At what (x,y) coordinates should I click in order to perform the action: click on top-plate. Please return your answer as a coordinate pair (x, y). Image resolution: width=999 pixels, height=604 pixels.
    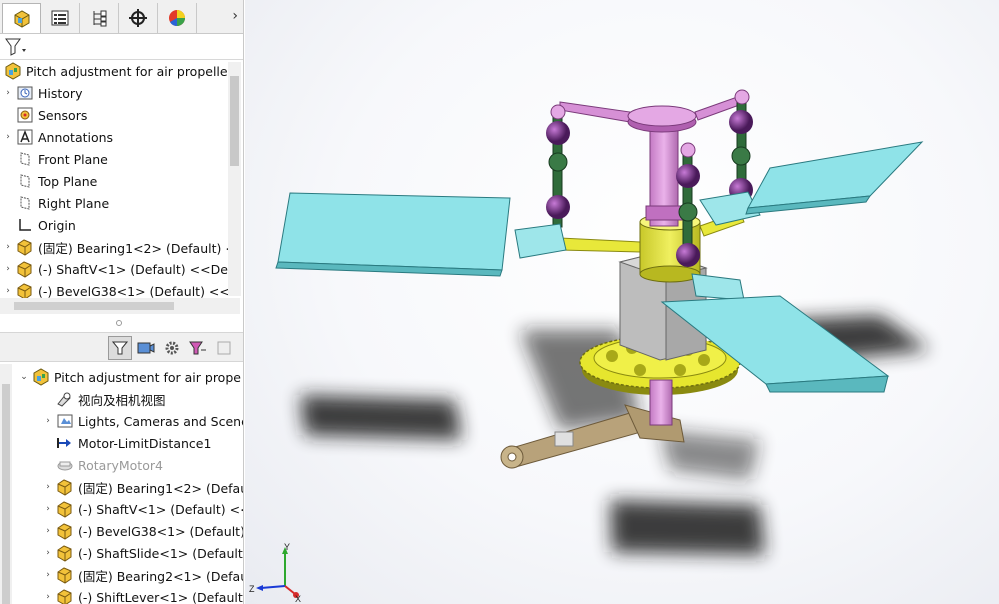
    Looking at the image, I should click on (651, 114).